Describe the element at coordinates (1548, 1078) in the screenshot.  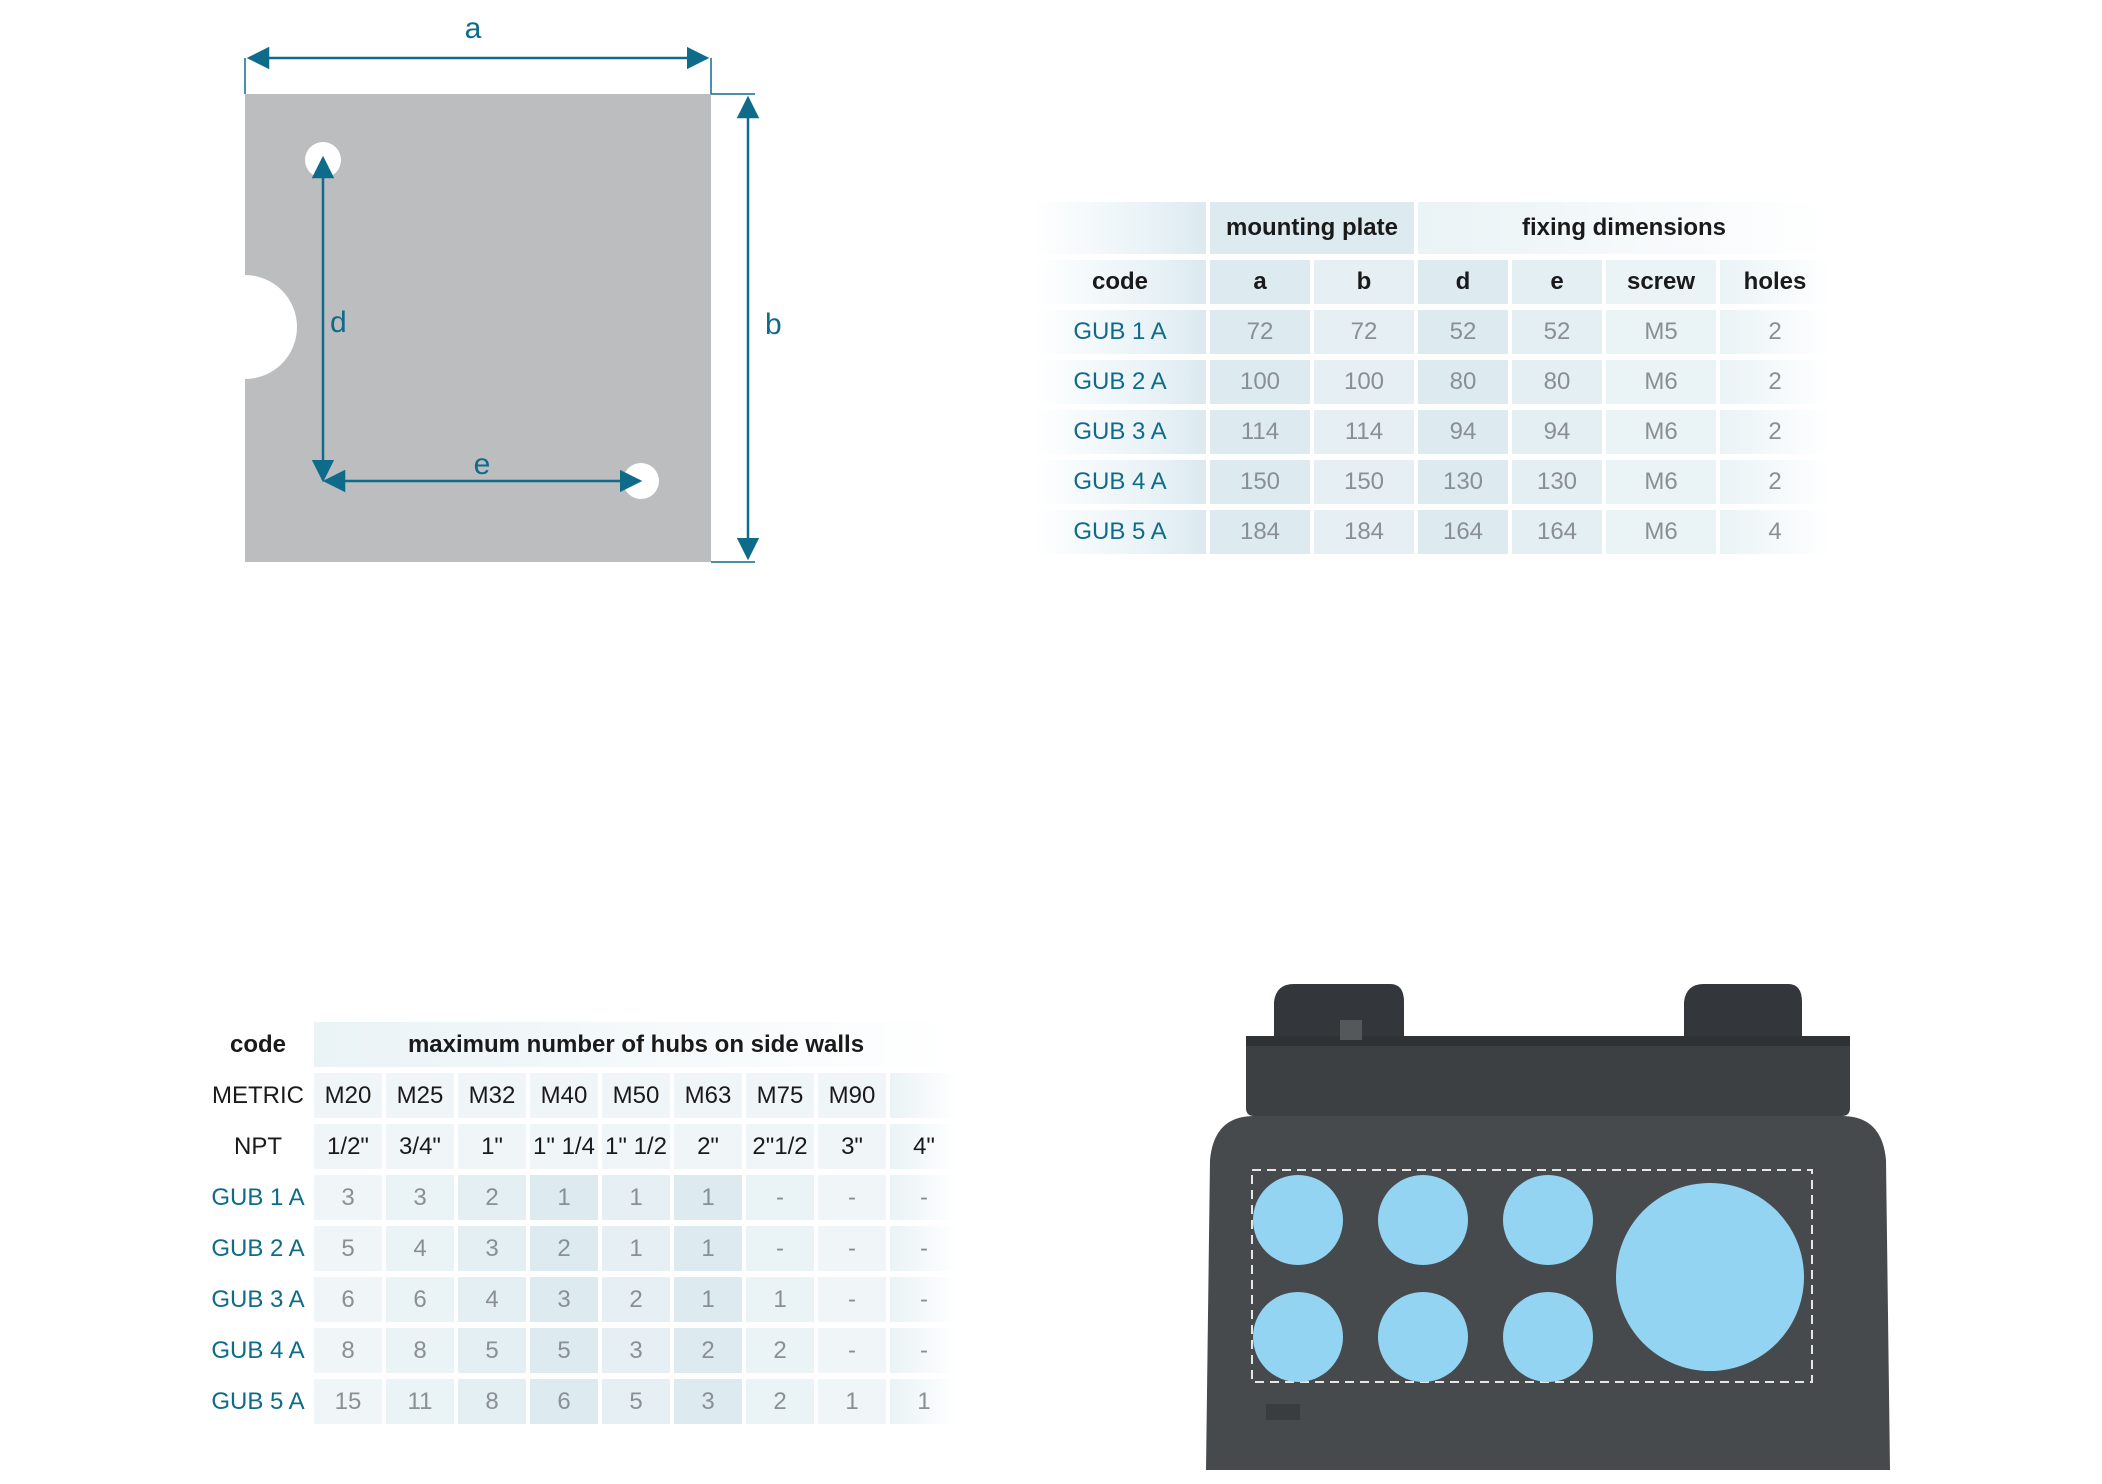
I see `enclosure-lid` at that location.